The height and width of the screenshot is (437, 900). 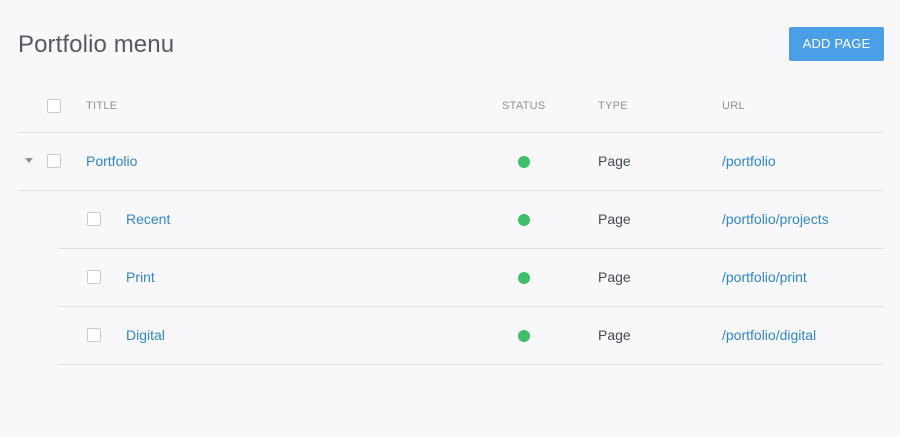 I want to click on column-header-type: TYPE, so click(x=613, y=106).